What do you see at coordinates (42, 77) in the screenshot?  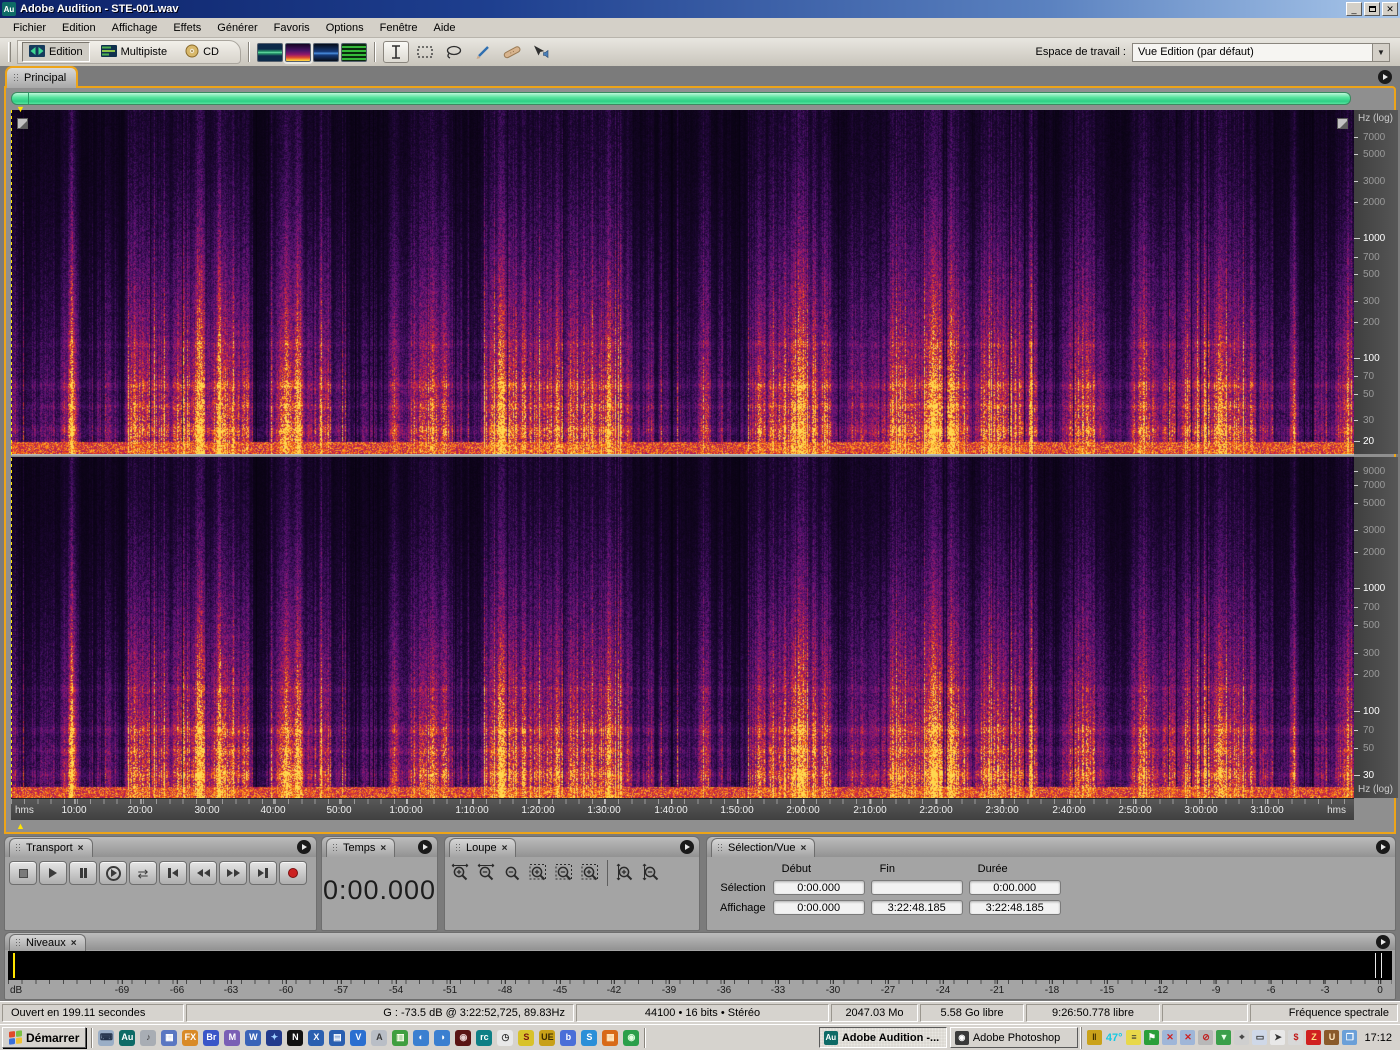 I see `tab-principal: Principal` at bounding box center [42, 77].